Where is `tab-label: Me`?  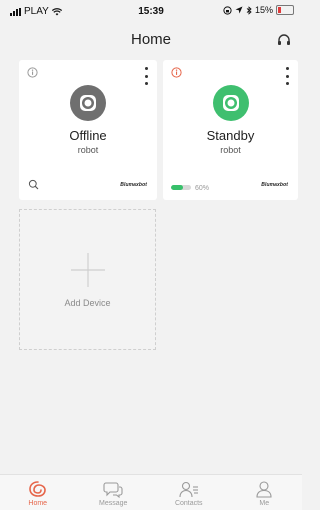
tab-label: Me is located at coordinates (264, 503).